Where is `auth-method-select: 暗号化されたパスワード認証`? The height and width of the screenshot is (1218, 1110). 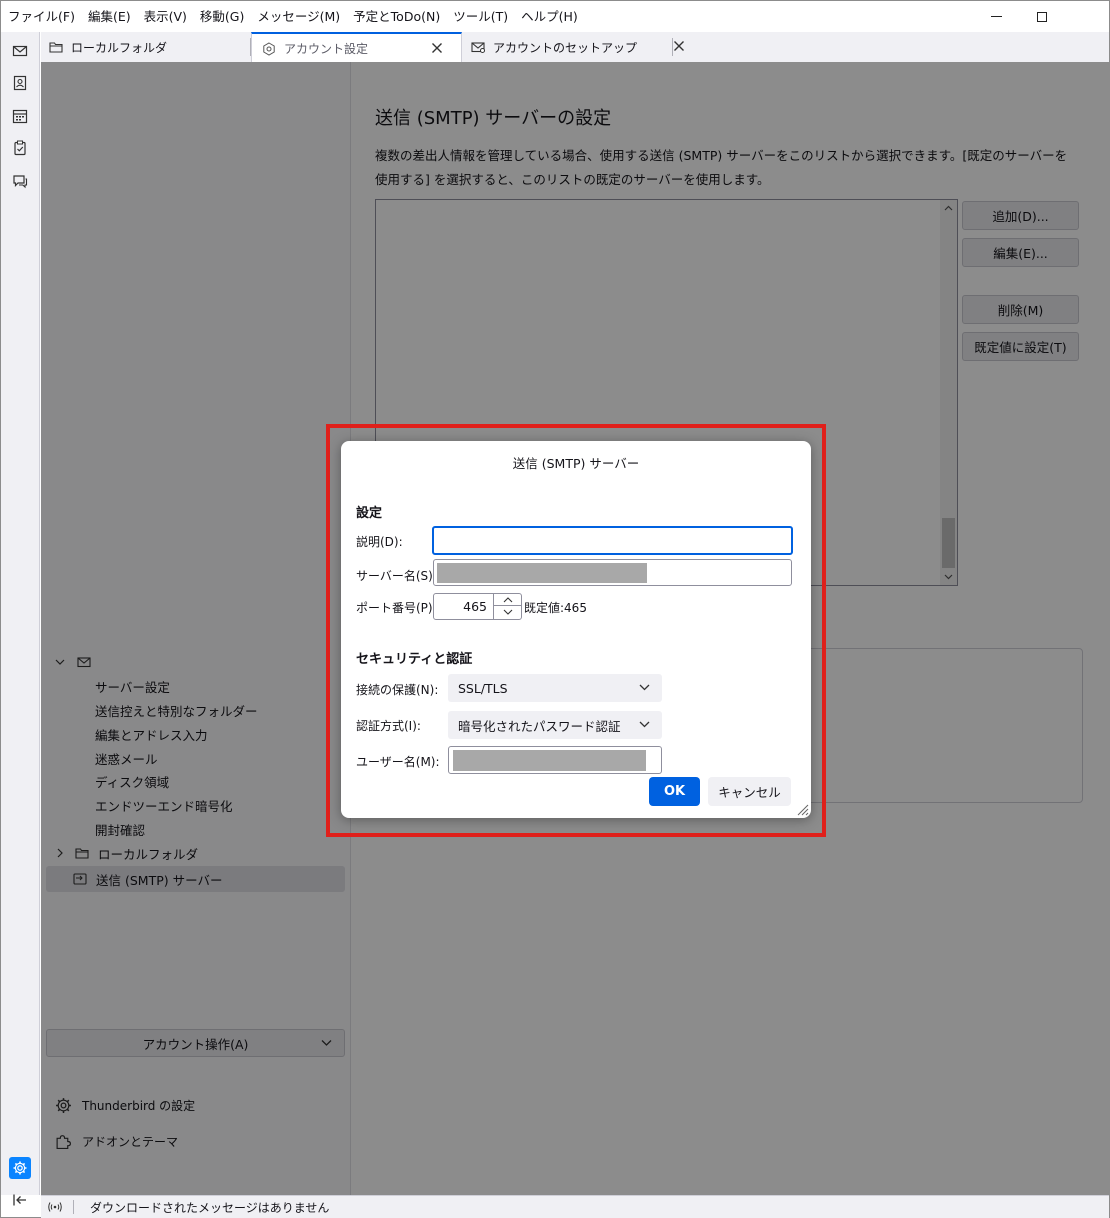 auth-method-select: 暗号化されたパスワード認証 is located at coordinates (555, 725).